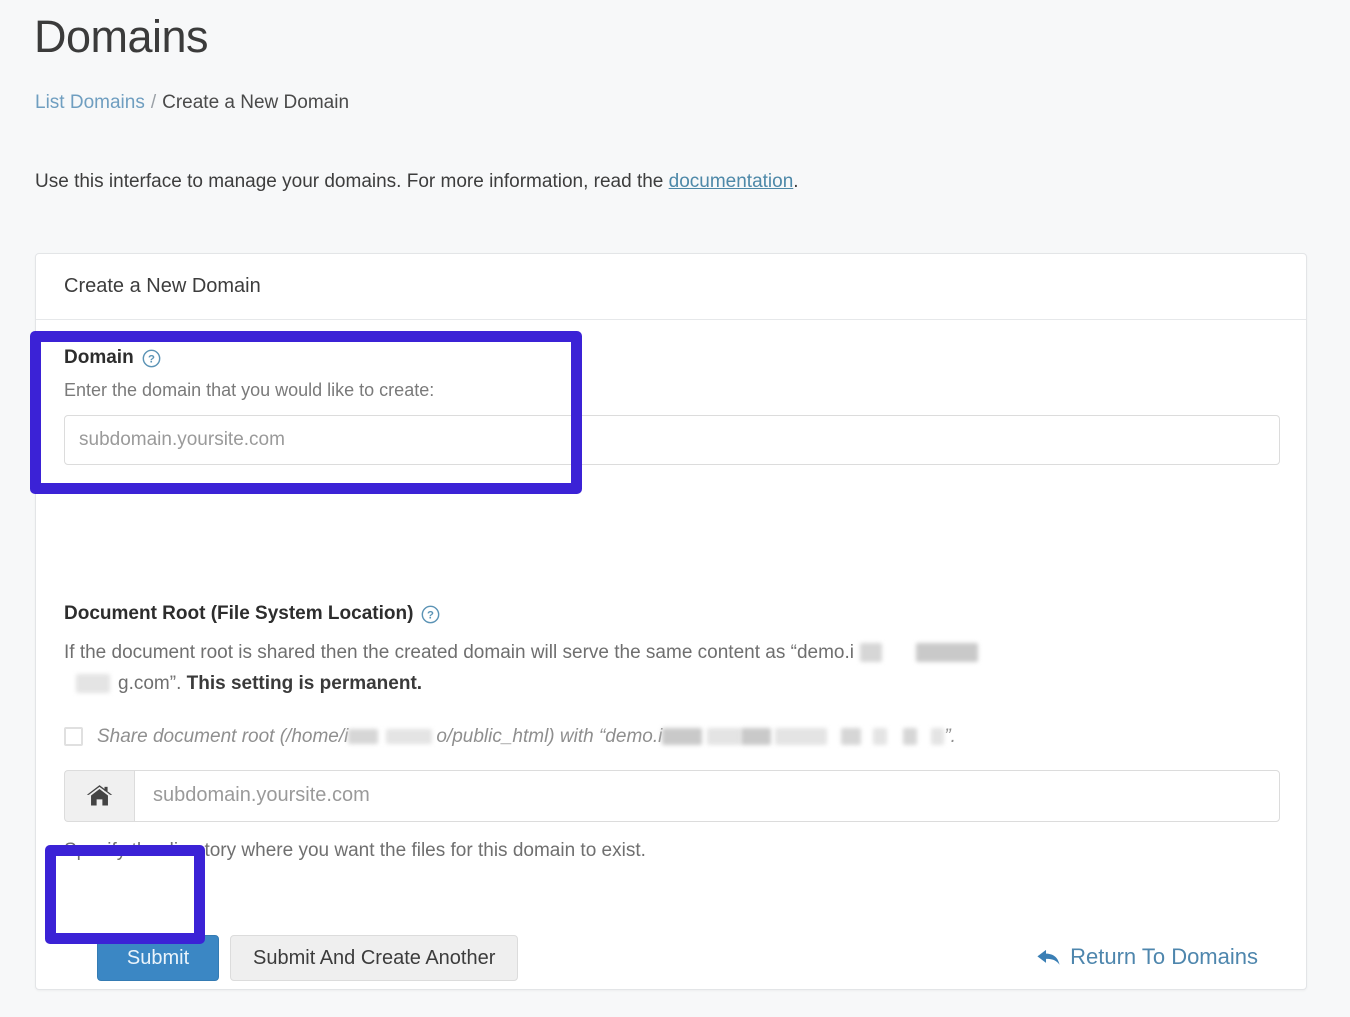 This screenshot has width=1350, height=1017. Describe the element at coordinates (950, 736) in the screenshot. I see `share-label-part-3: ”.` at that location.